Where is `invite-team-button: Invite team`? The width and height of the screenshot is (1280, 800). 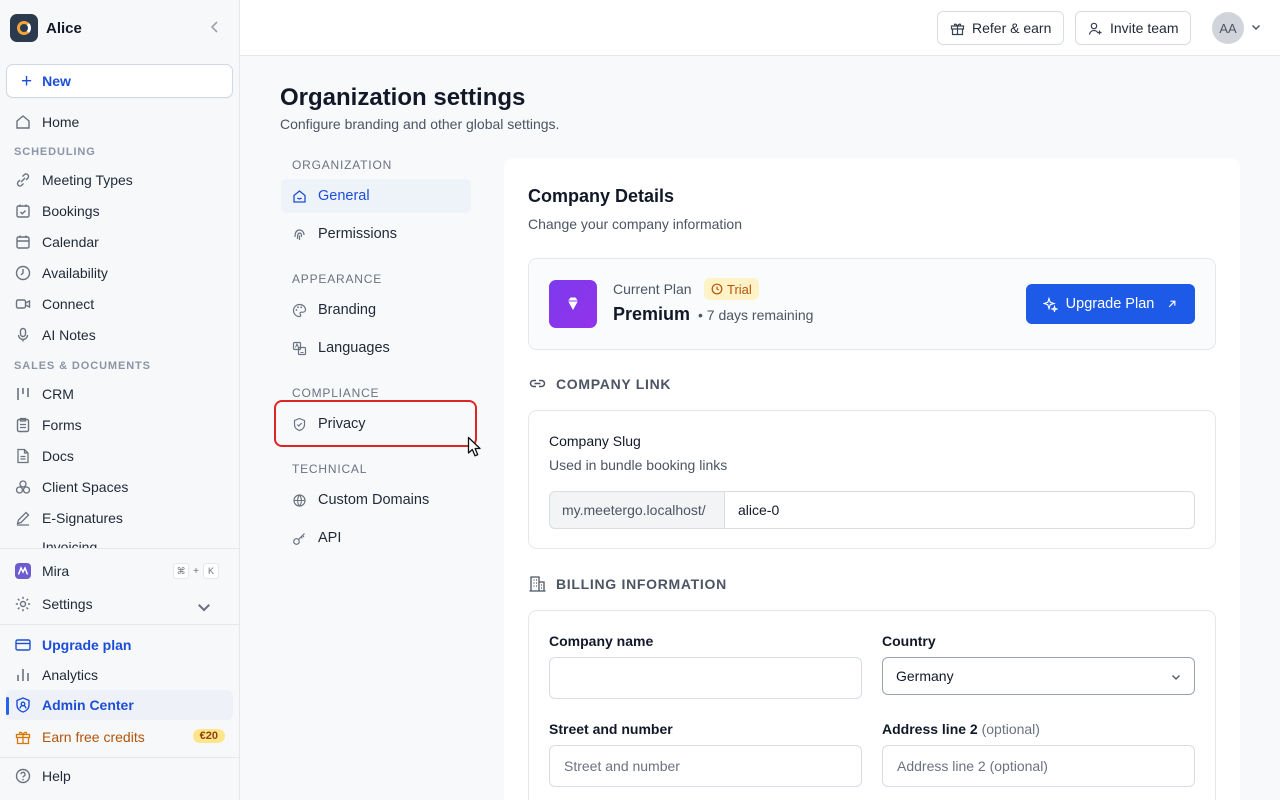
invite-team-button: Invite team is located at coordinates (1133, 28).